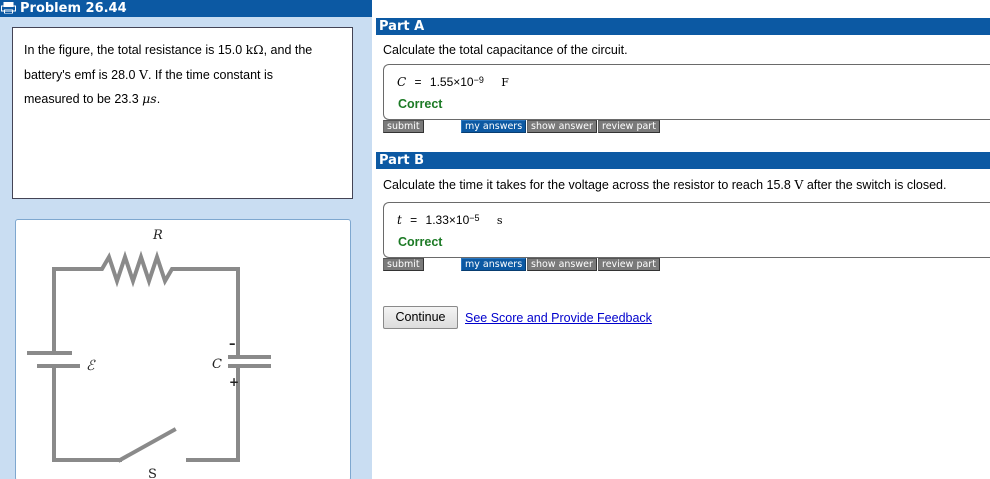  I want to click on switch-blade, so click(147, 445).